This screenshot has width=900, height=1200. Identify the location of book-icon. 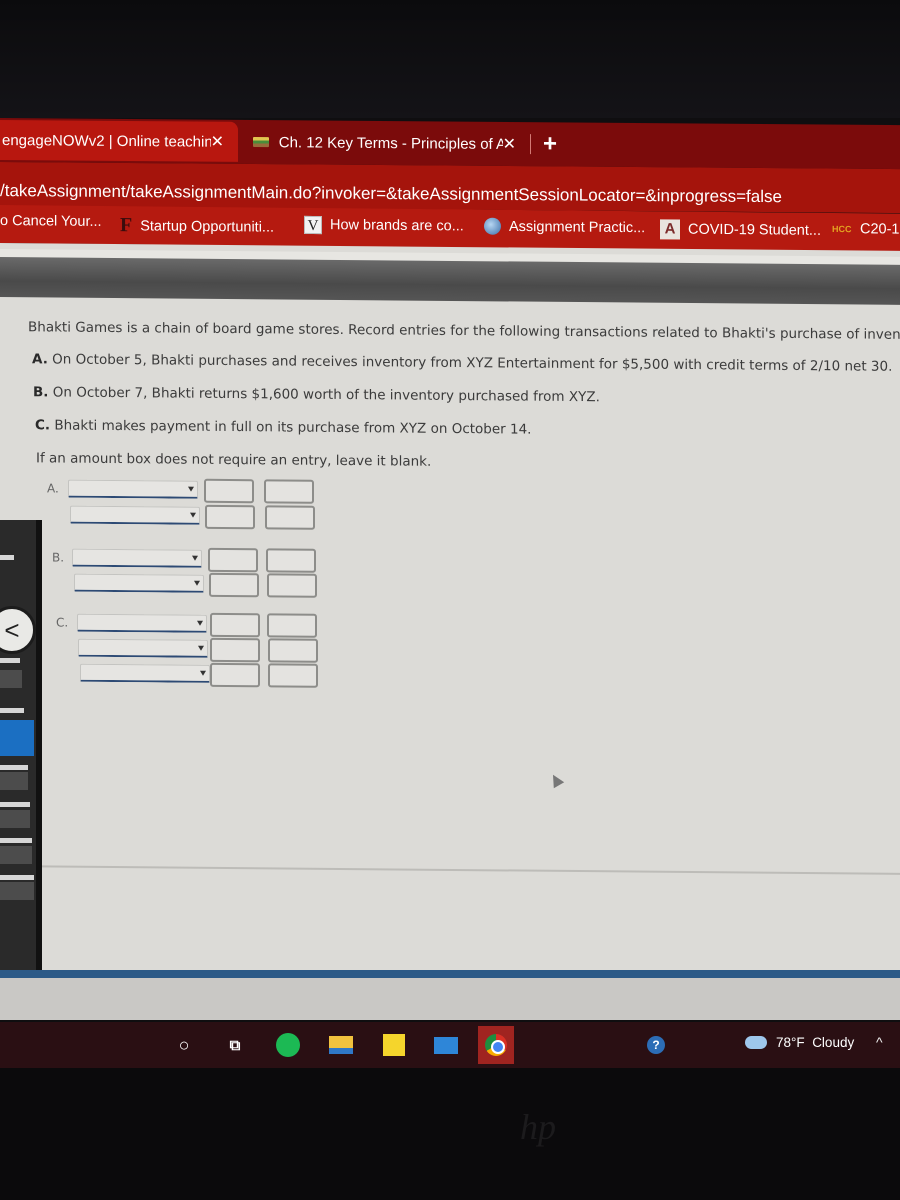
(261, 142).